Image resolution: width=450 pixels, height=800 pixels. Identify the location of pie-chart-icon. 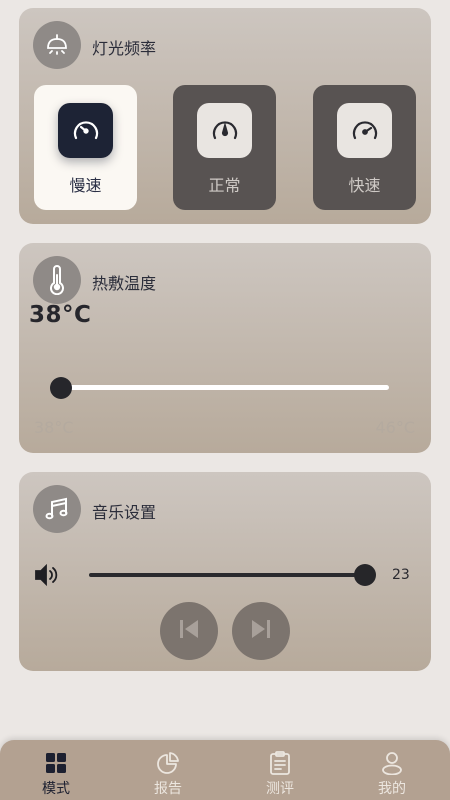
(168, 763).